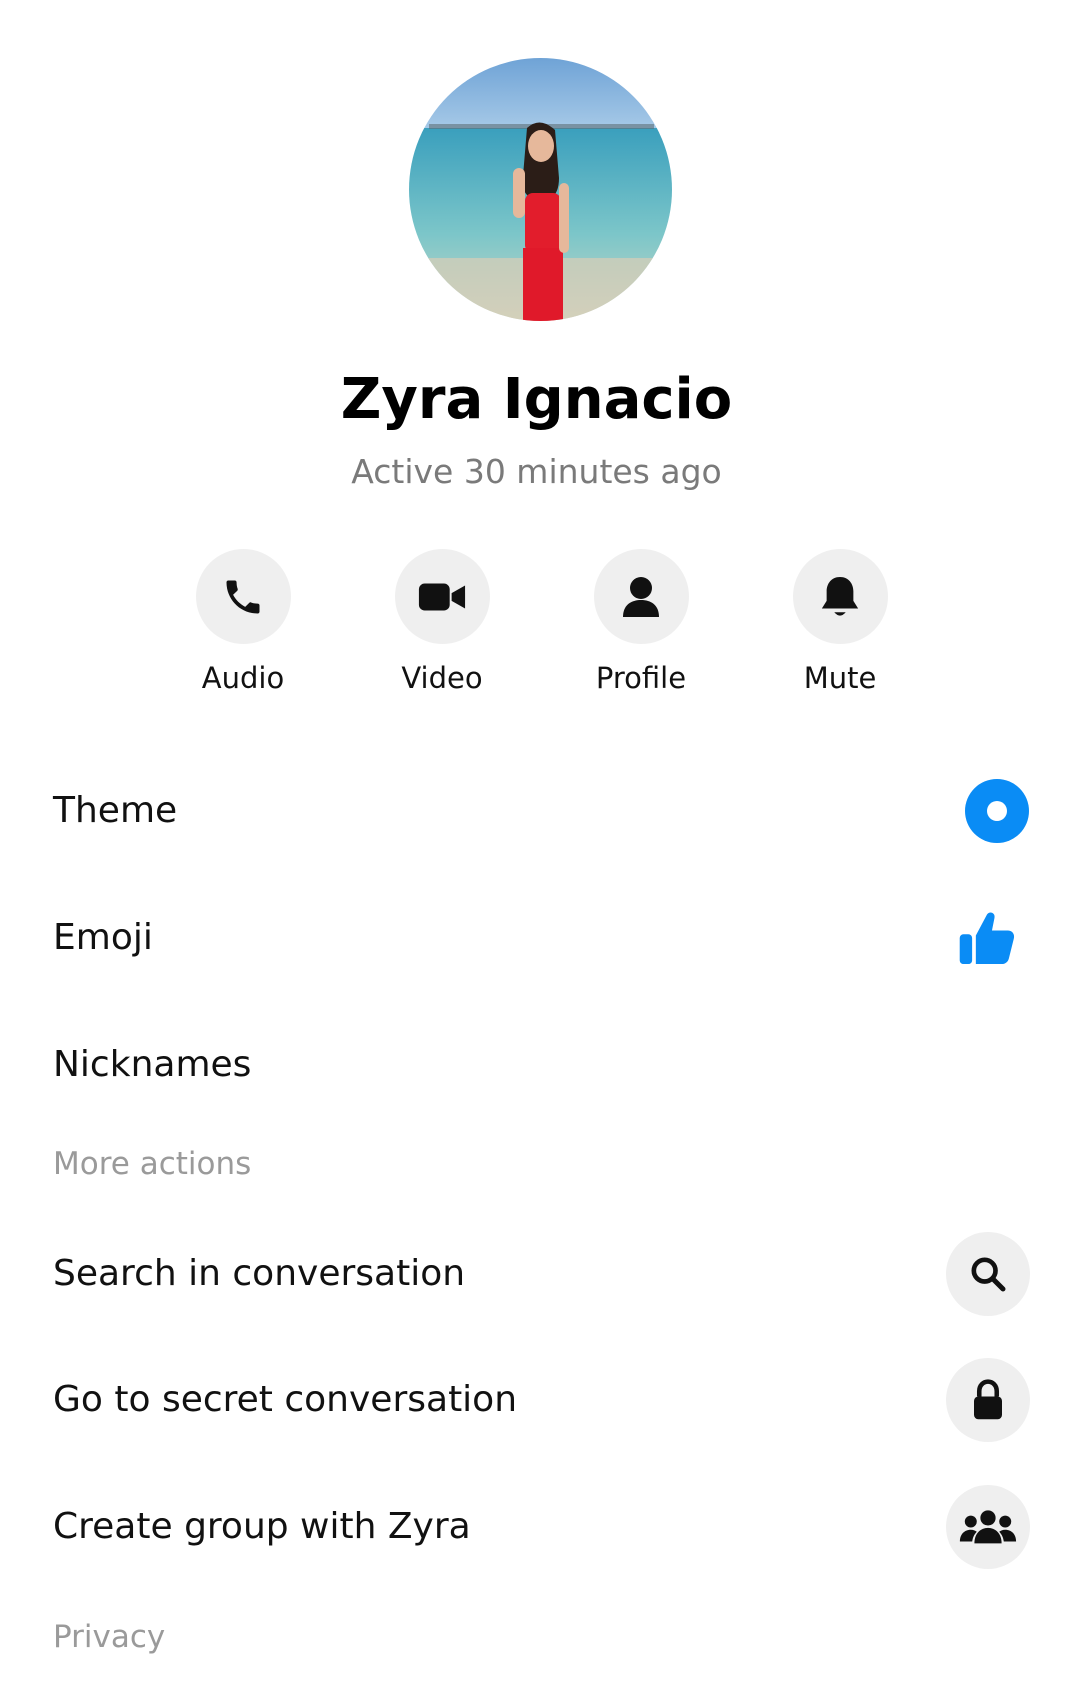 The height and width of the screenshot is (1682, 1073). What do you see at coordinates (152, 1164) in the screenshot?
I see `more-actions-header: More actions` at bounding box center [152, 1164].